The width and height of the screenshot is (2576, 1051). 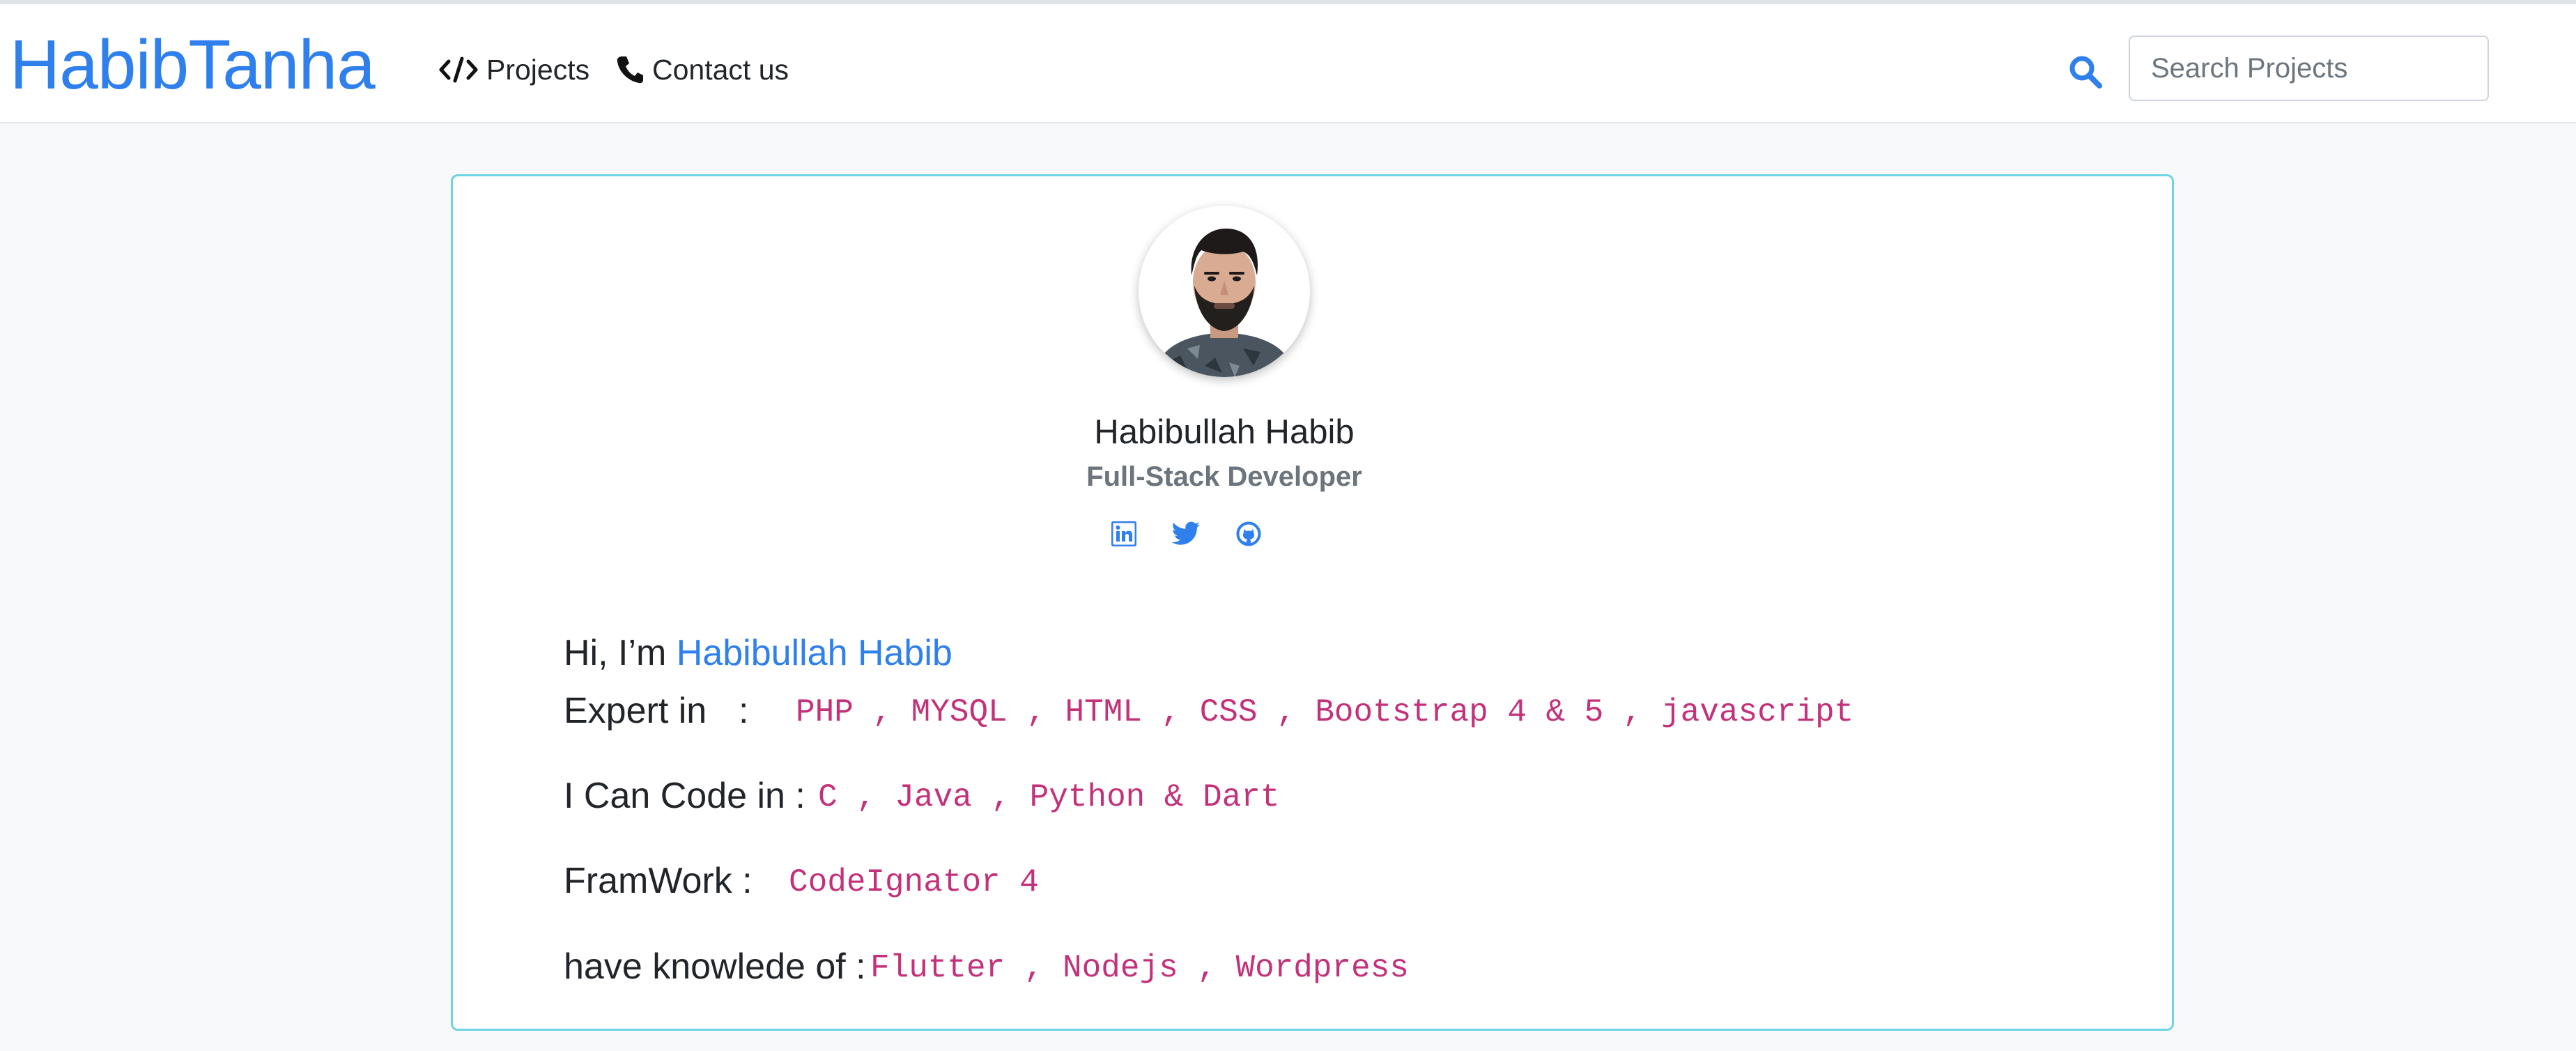 I want to click on avatar, so click(x=1224, y=291).